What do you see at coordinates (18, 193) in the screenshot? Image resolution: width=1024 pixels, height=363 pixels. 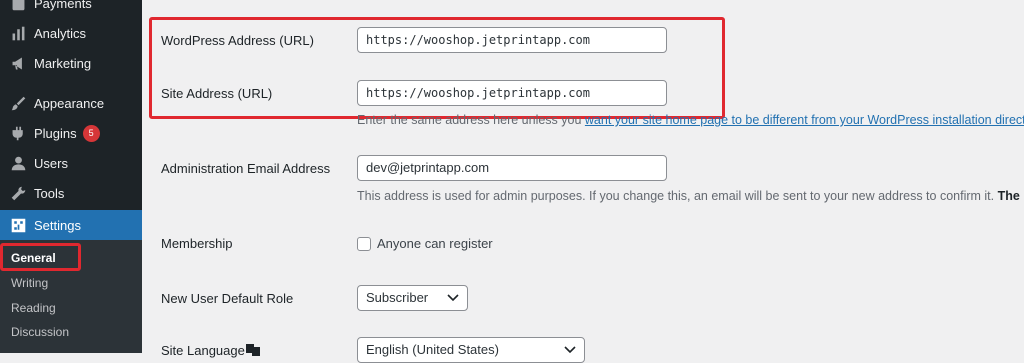 I see `wrench-icon` at bounding box center [18, 193].